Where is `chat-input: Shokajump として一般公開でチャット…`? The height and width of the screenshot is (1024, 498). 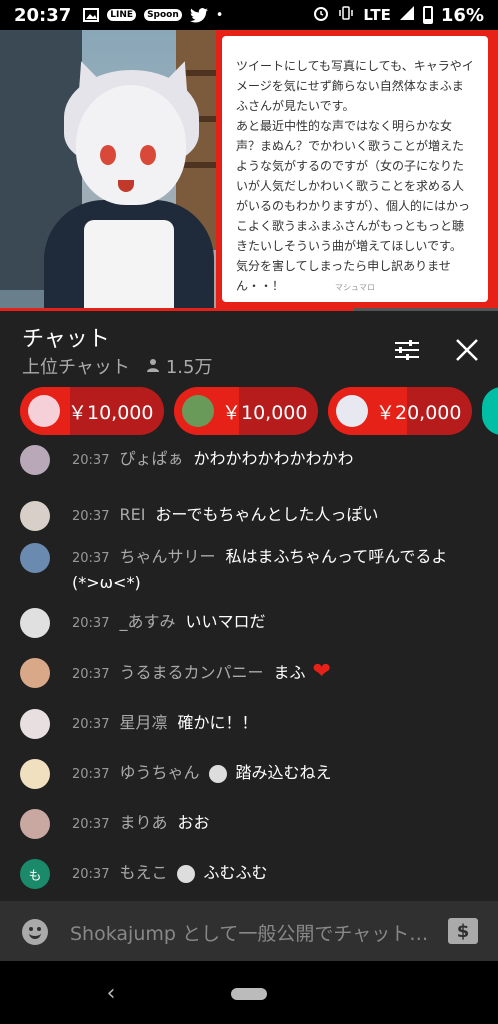
chat-input: Shokajump として一般公開でチャット… is located at coordinates (255, 932).